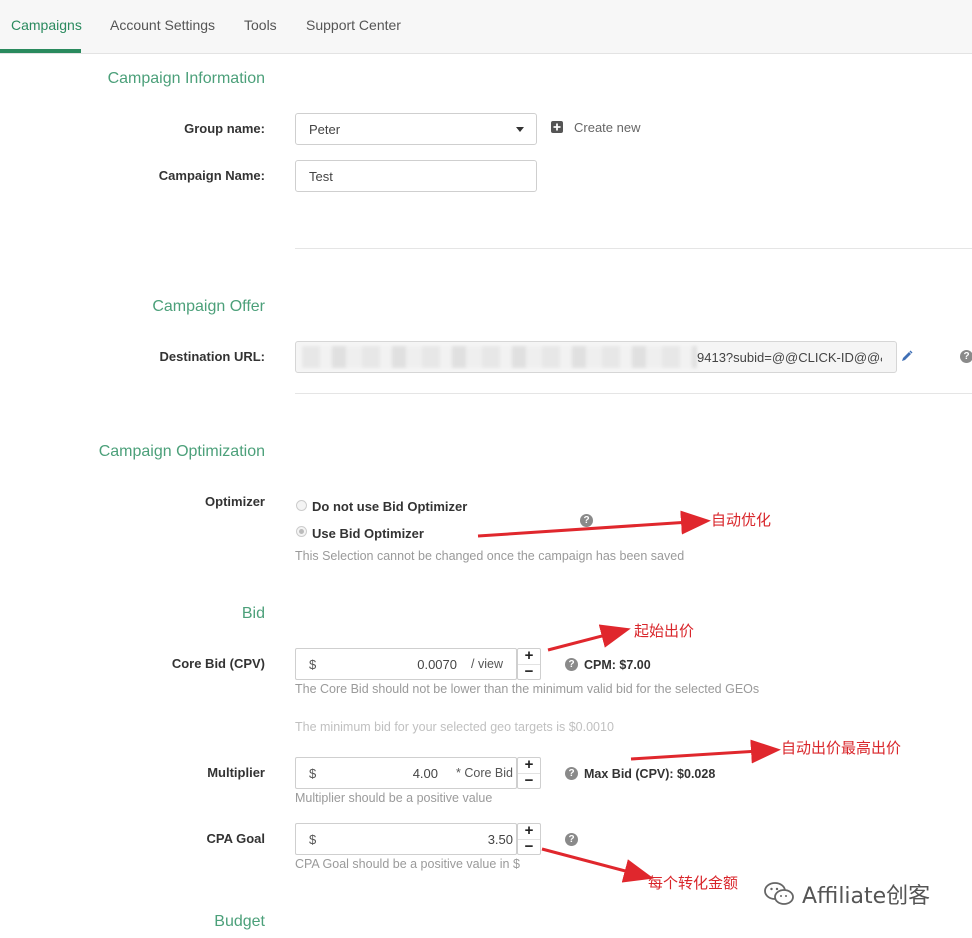 The width and height of the screenshot is (972, 938). I want to click on annotation-per-conversion: 每个转化金额, so click(693, 883).